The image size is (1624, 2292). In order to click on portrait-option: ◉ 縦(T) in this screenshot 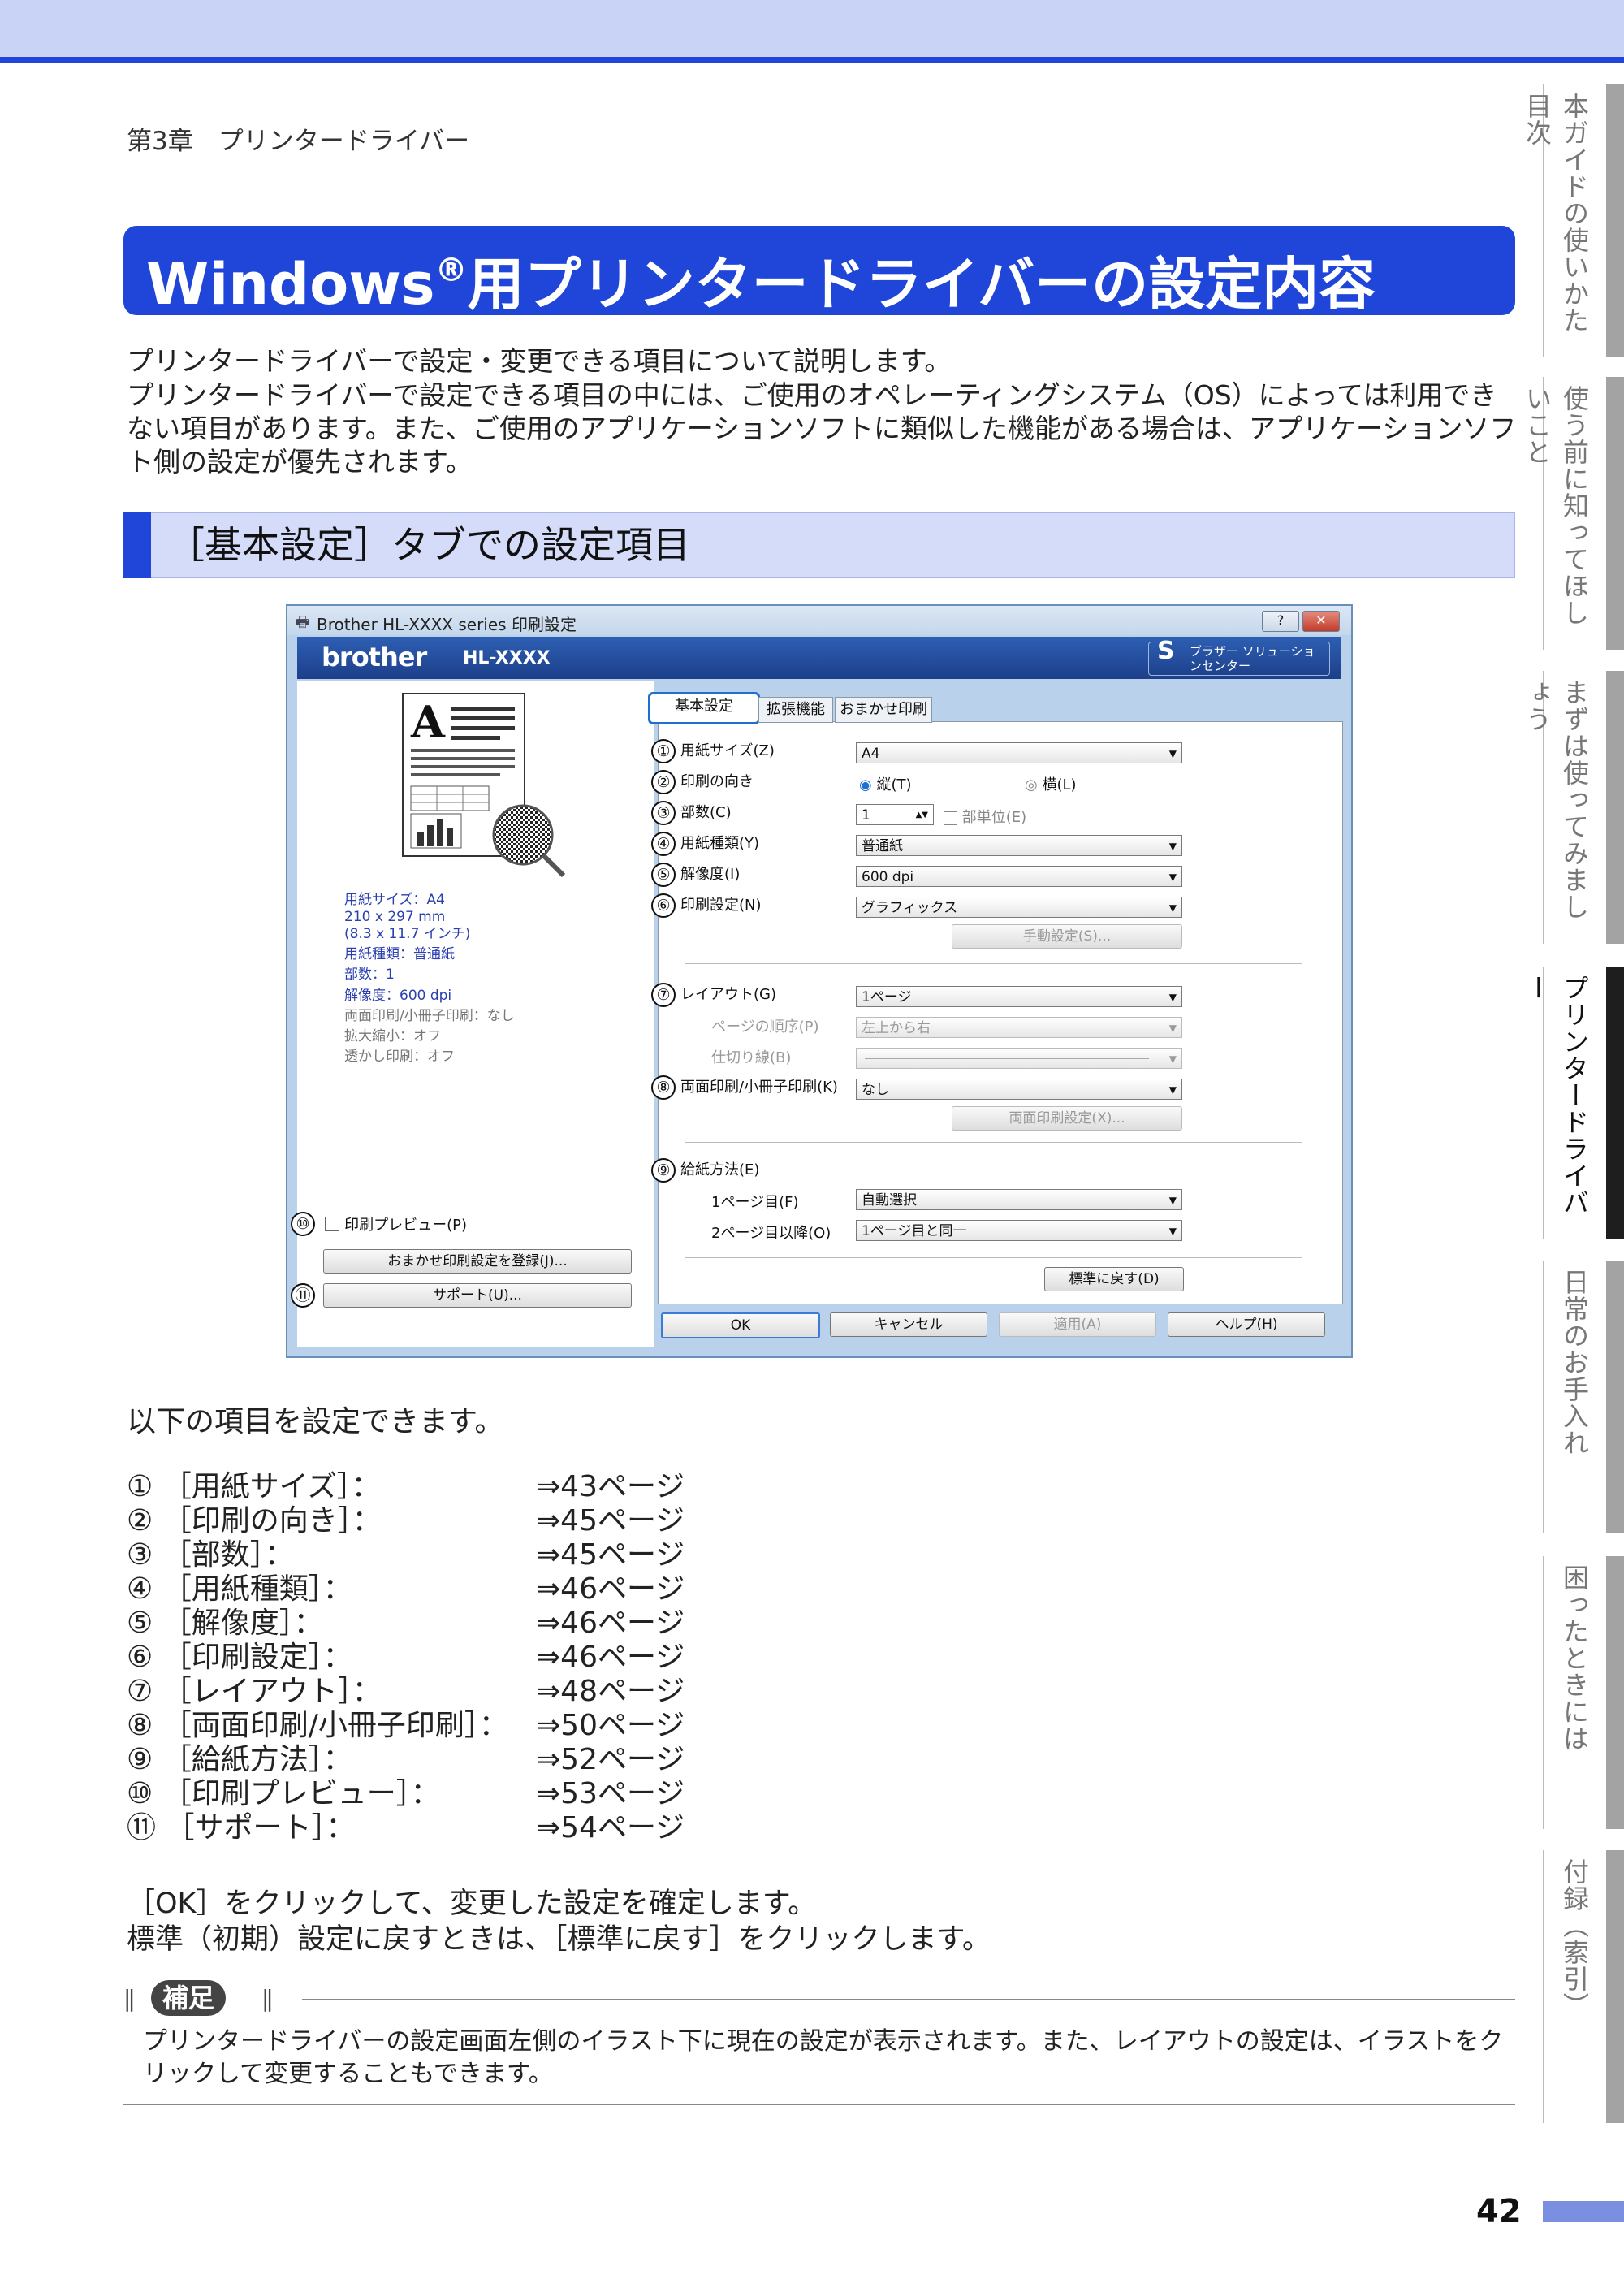, I will do `click(886, 783)`.